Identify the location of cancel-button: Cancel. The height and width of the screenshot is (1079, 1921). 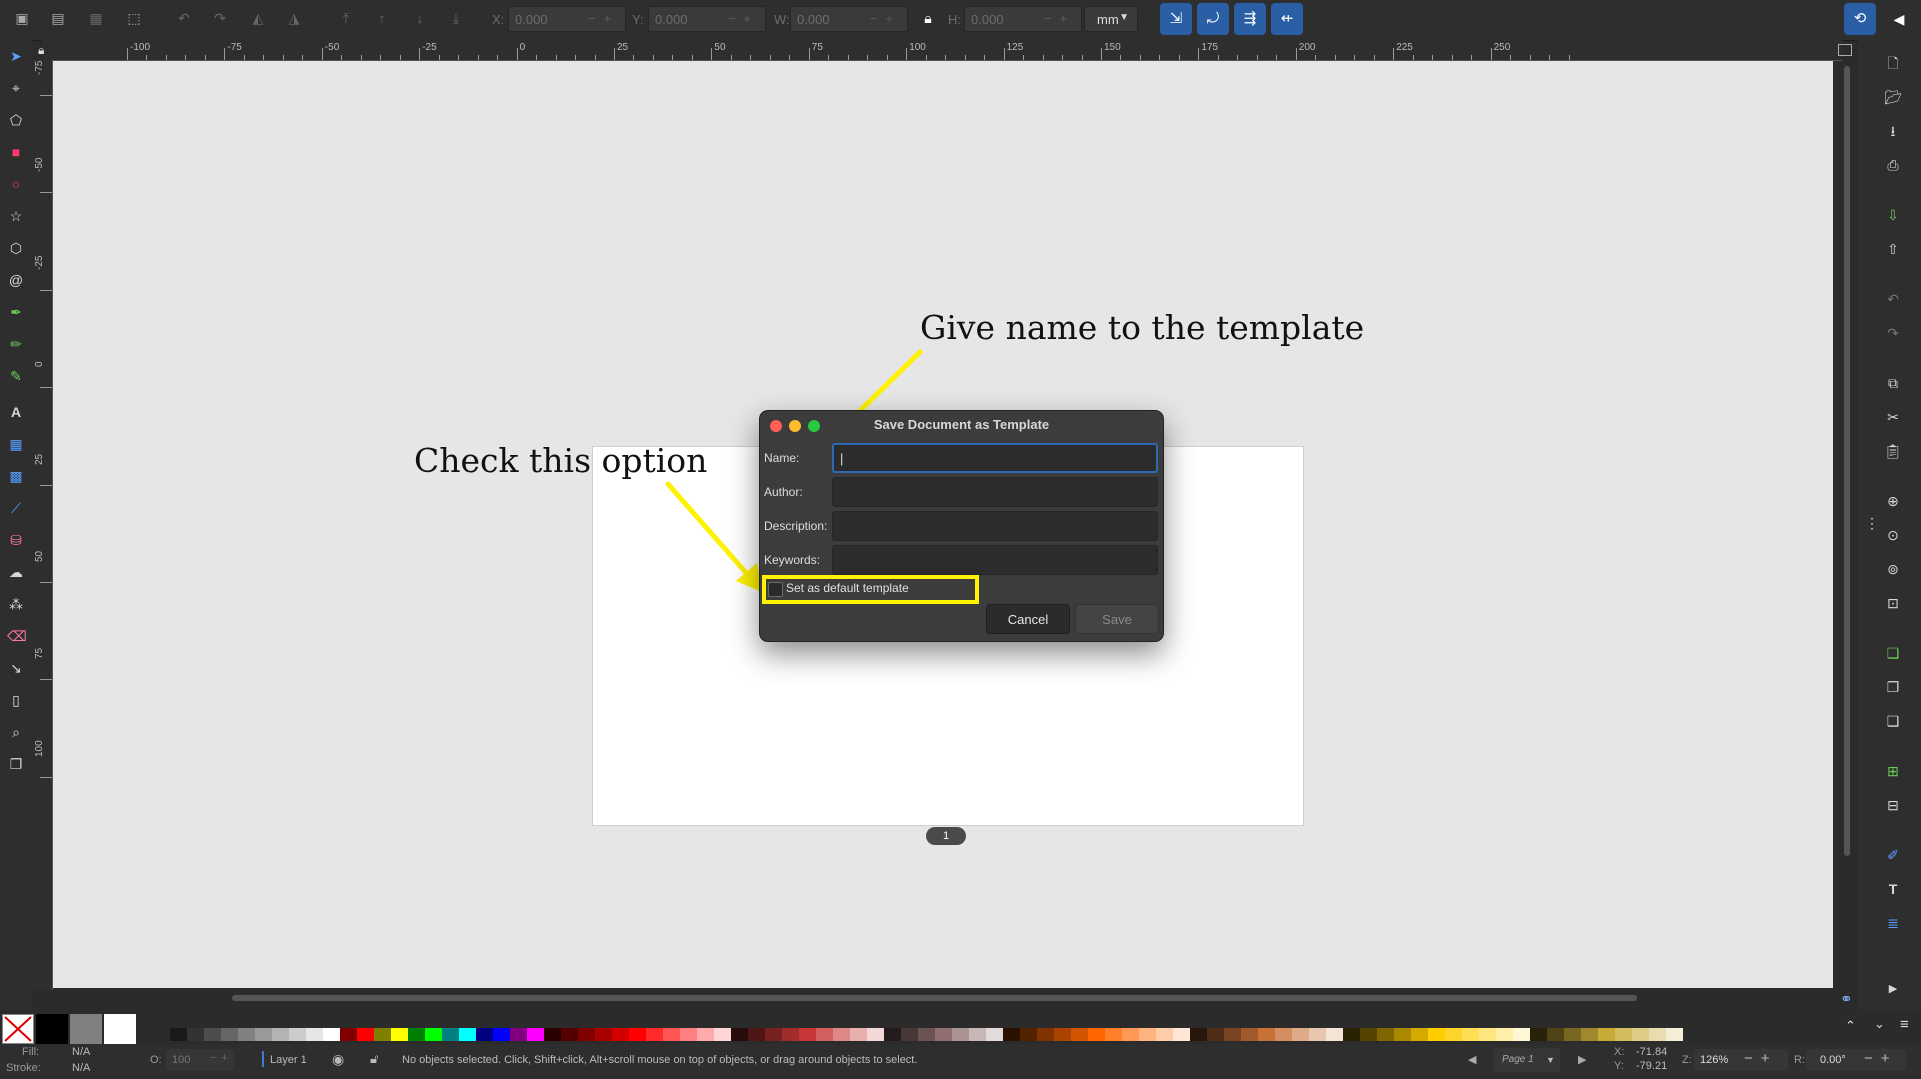
(1028, 619).